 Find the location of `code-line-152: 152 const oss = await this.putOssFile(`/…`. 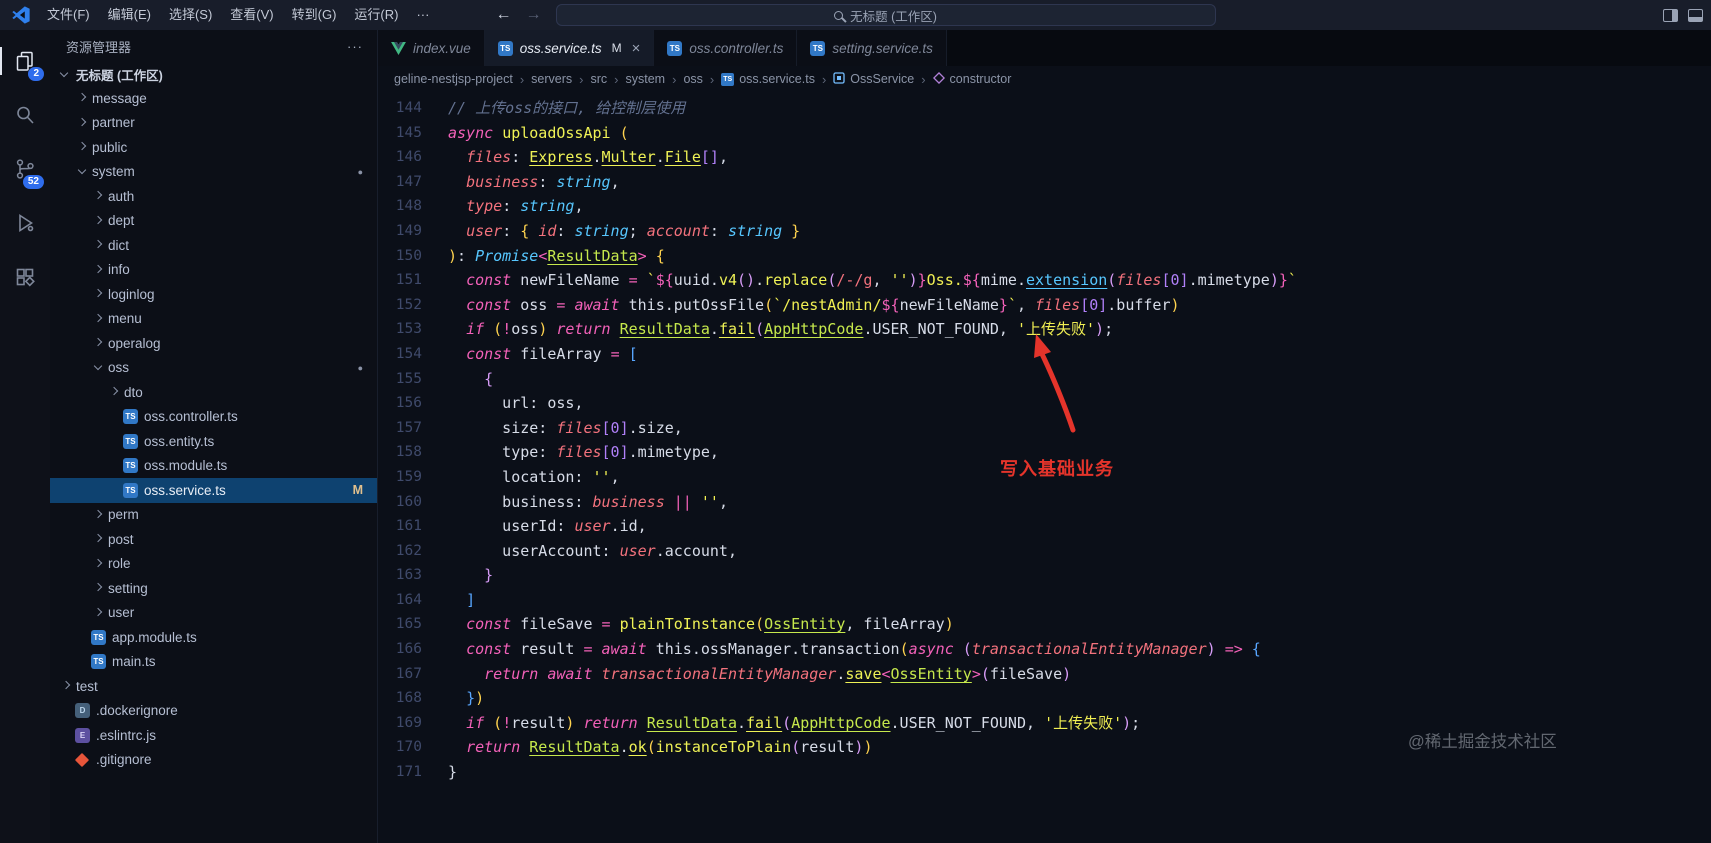

code-line-152: 152 const oss = await this.putOssFile(`/… is located at coordinates (1044, 305).